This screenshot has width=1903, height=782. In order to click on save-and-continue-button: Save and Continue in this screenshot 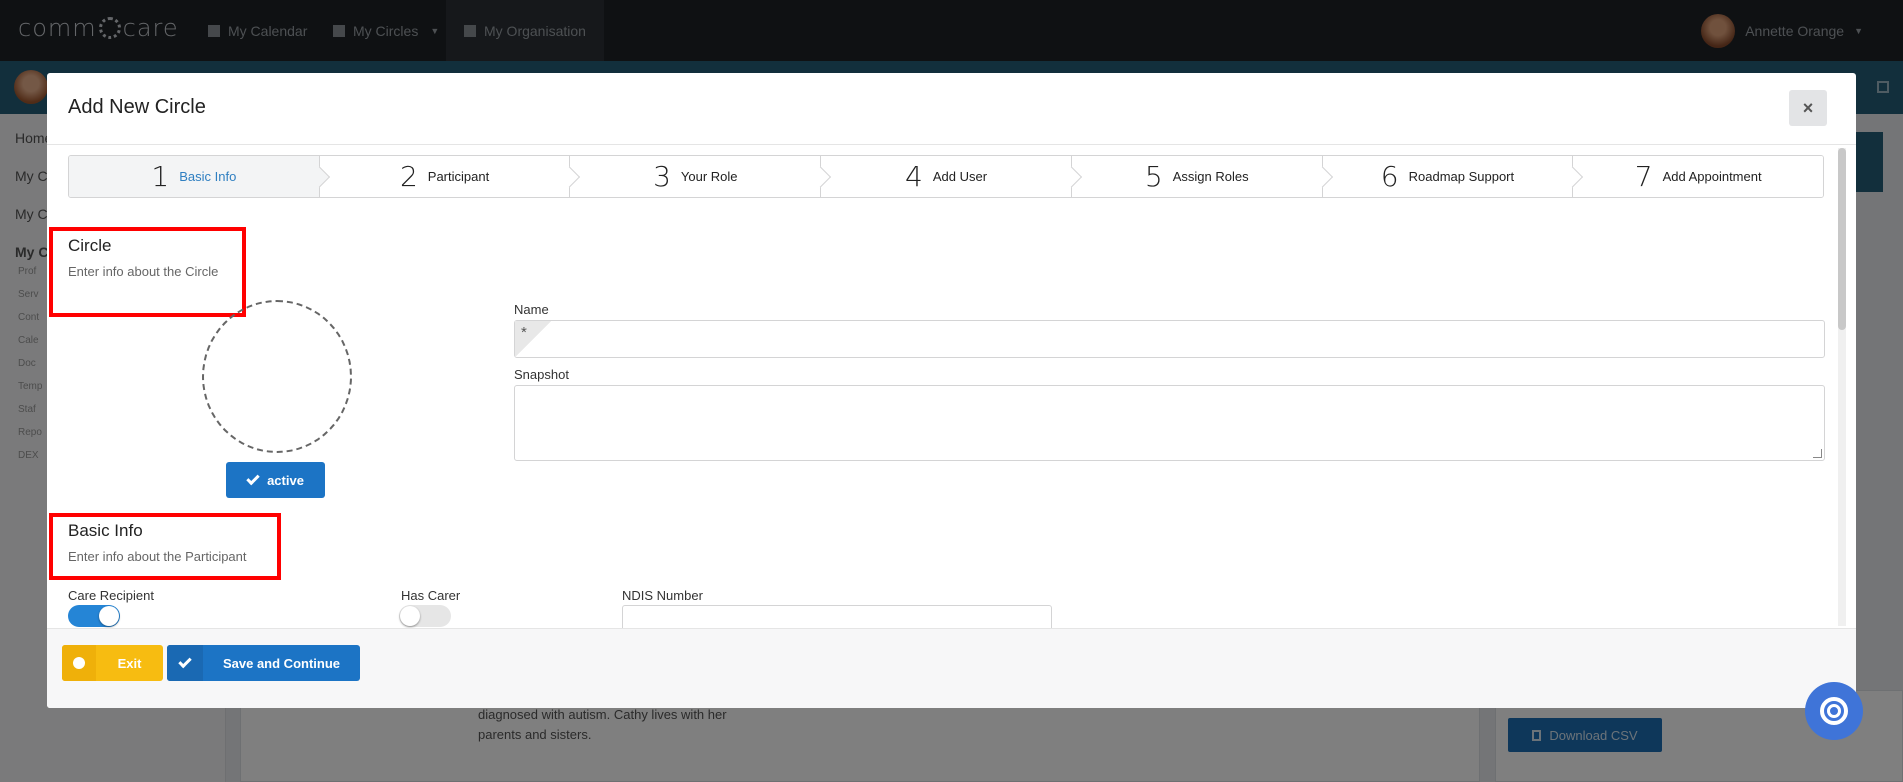, I will do `click(263, 663)`.